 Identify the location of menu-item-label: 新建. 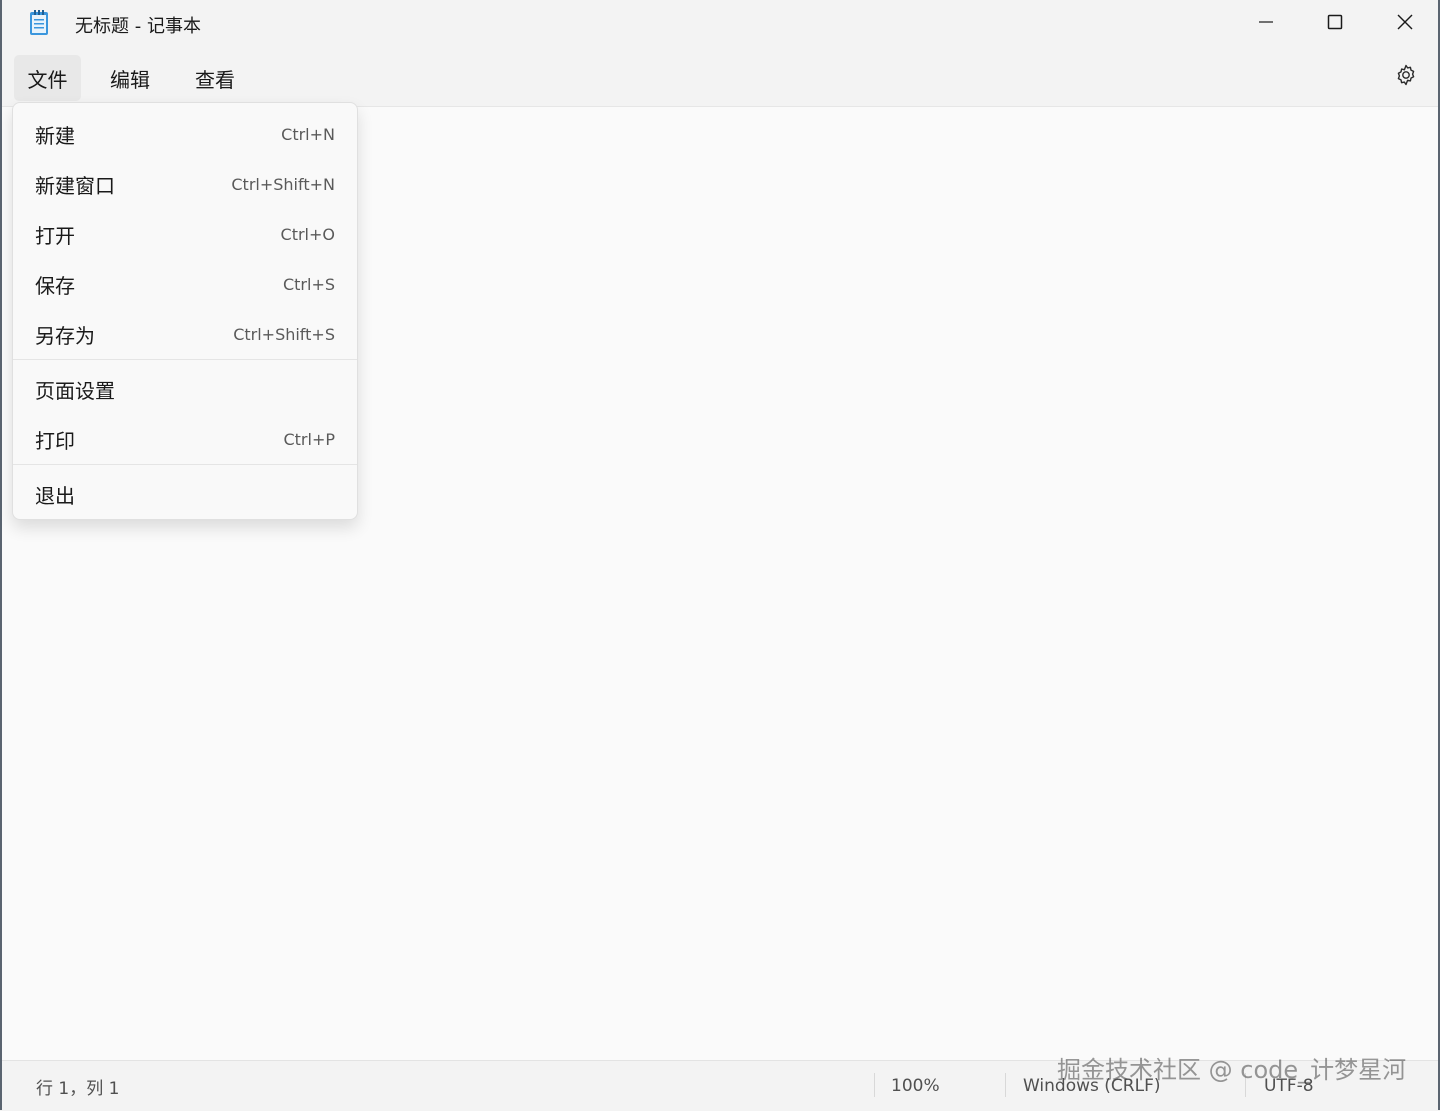
(55, 135).